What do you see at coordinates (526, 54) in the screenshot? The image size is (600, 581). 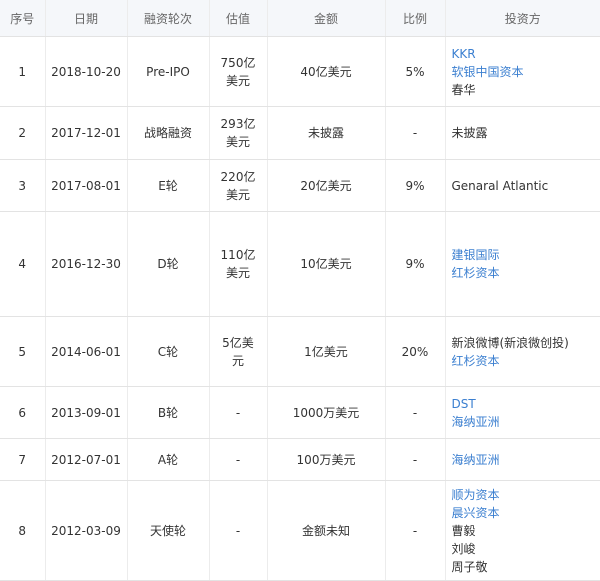 I see `investor-link: KKR` at bounding box center [526, 54].